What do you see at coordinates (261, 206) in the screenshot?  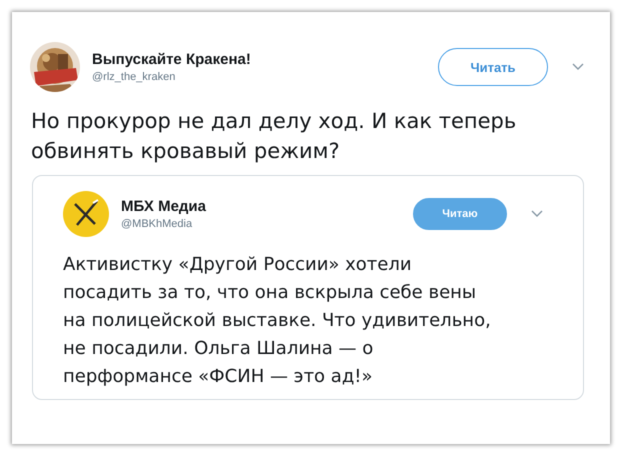 I see `author-name: МБХ Медиа` at bounding box center [261, 206].